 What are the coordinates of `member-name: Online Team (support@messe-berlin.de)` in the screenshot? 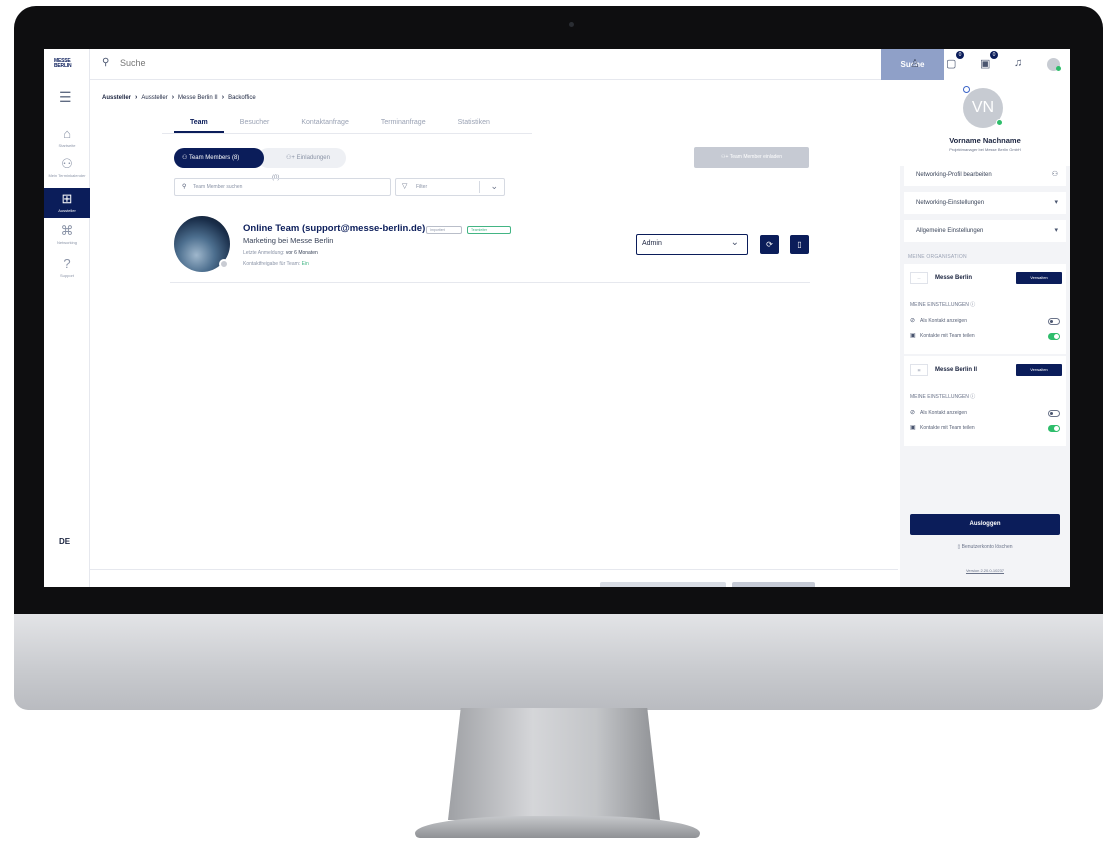 It's located at (334, 228).